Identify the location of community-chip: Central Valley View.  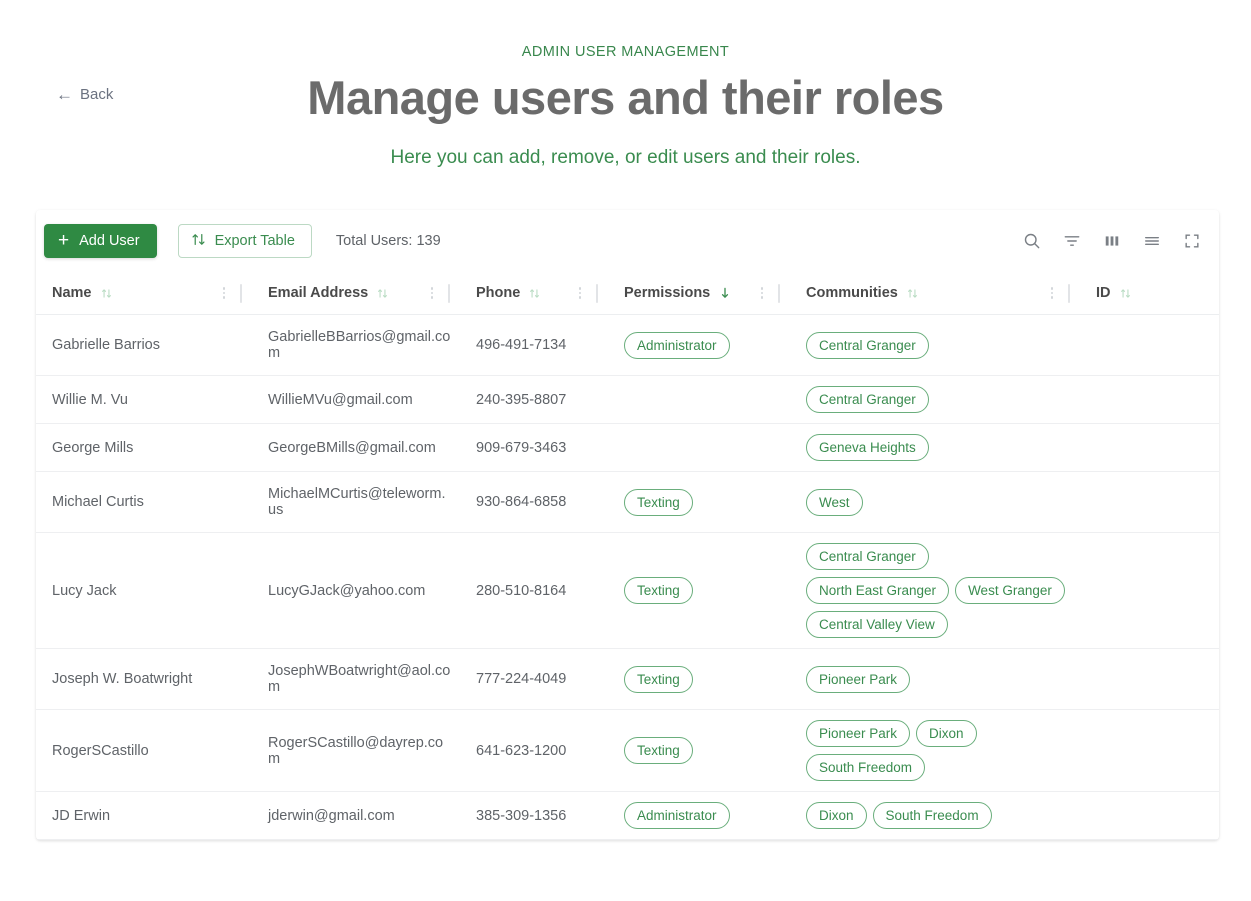
(877, 624).